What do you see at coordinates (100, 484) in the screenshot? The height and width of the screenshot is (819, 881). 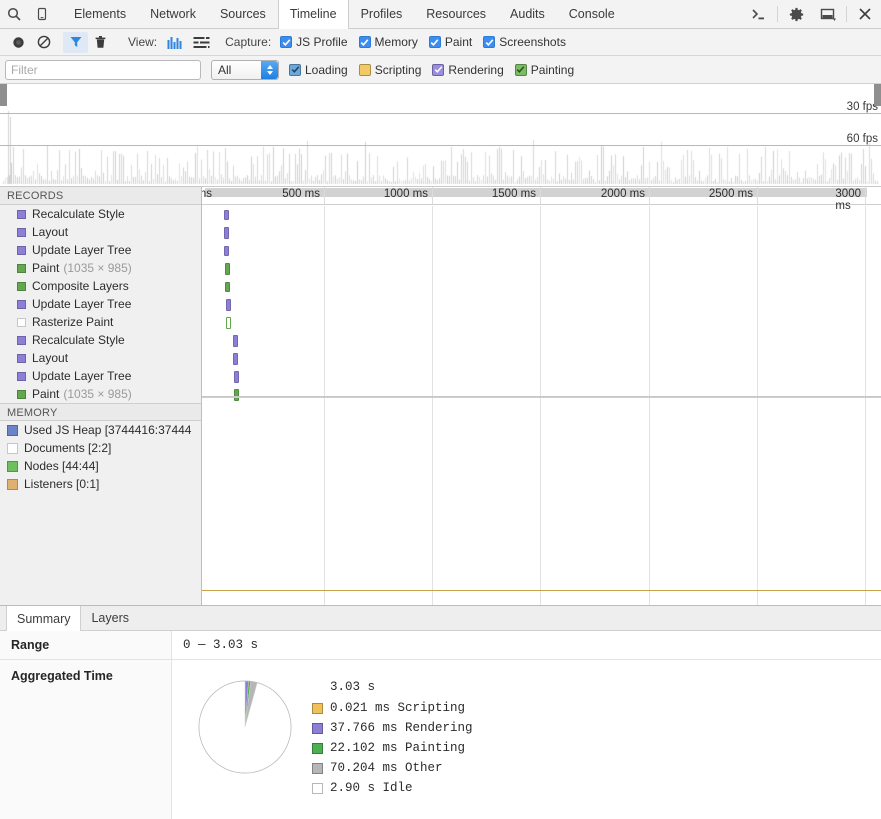 I see `memory-counter-row: Listeners [0:1]` at bounding box center [100, 484].